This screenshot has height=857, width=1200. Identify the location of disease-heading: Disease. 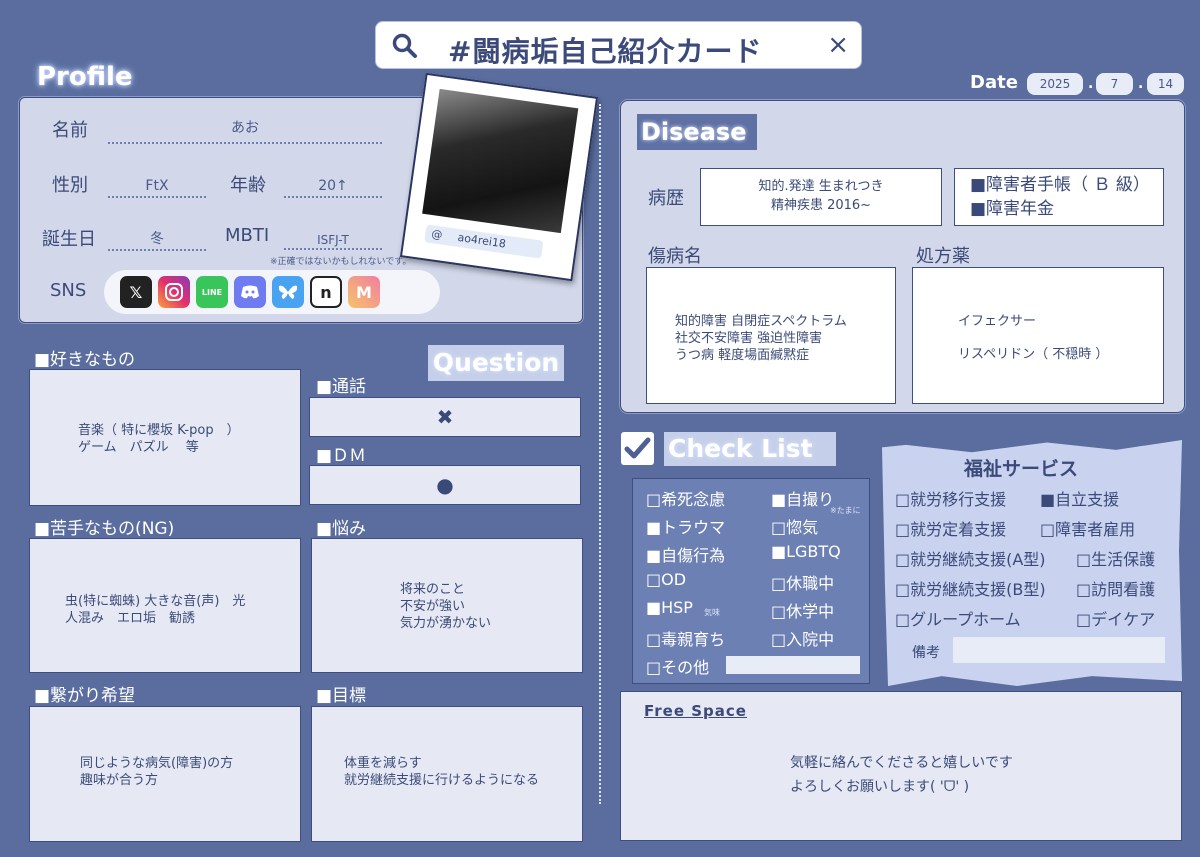
(697, 132).